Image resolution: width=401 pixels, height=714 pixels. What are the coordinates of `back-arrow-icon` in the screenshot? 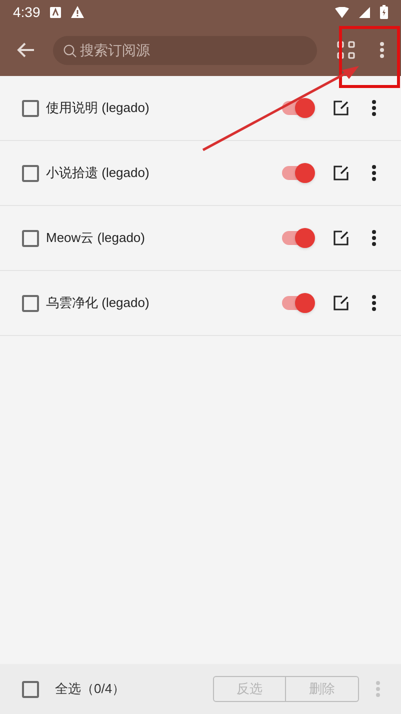 It's located at (26, 50).